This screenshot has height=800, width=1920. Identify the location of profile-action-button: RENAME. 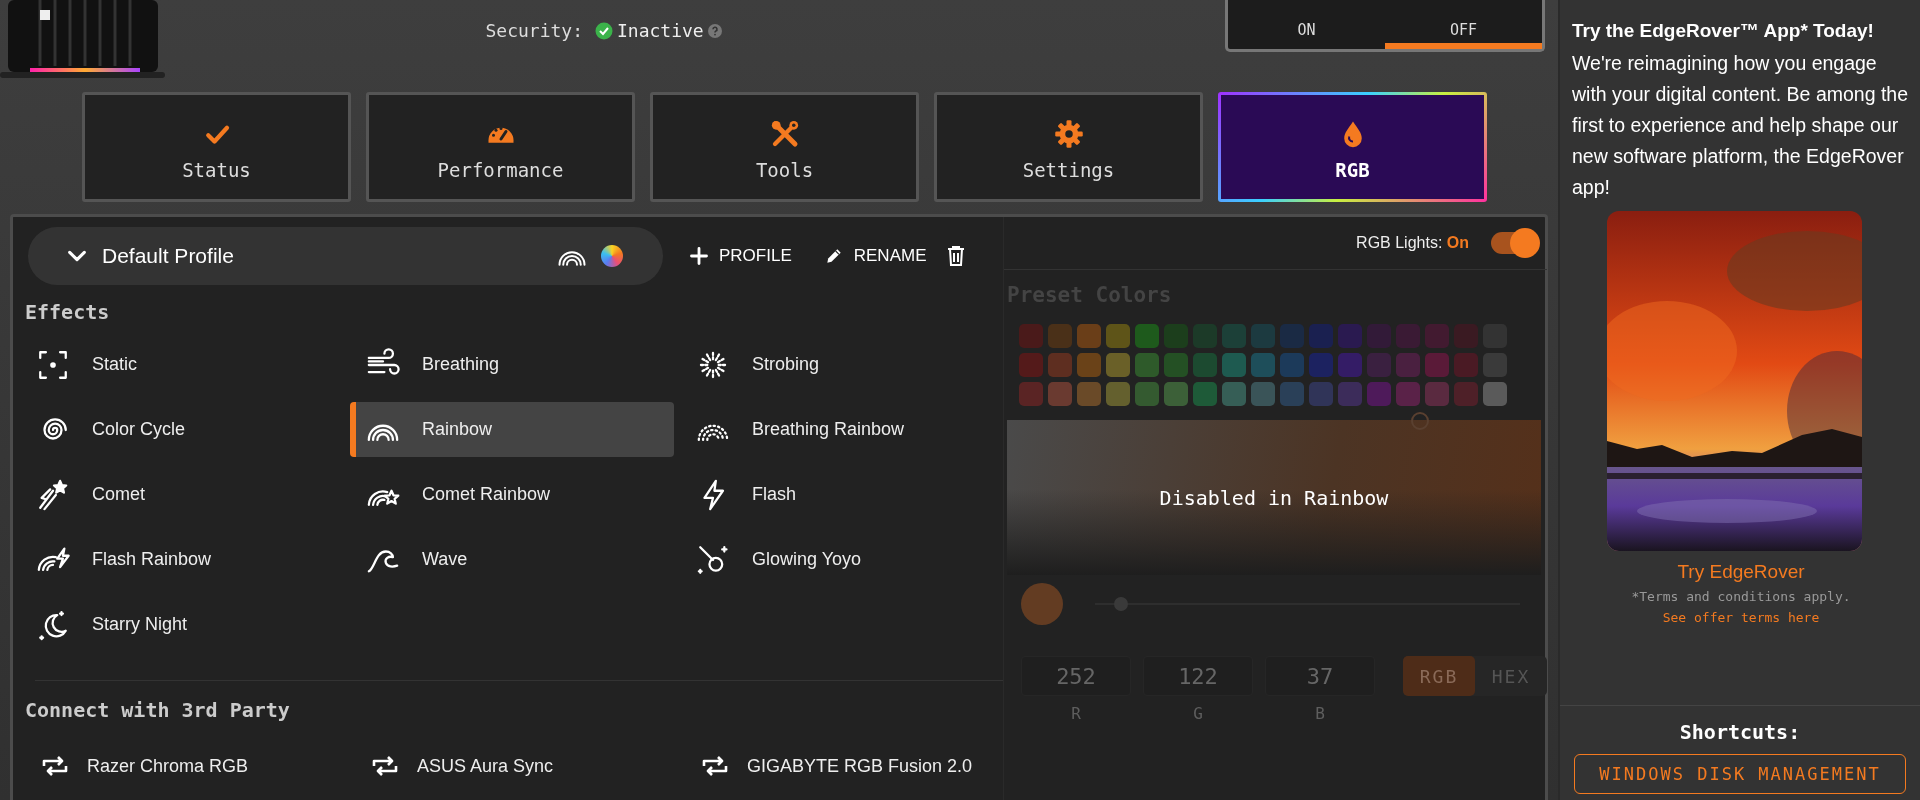
(875, 256).